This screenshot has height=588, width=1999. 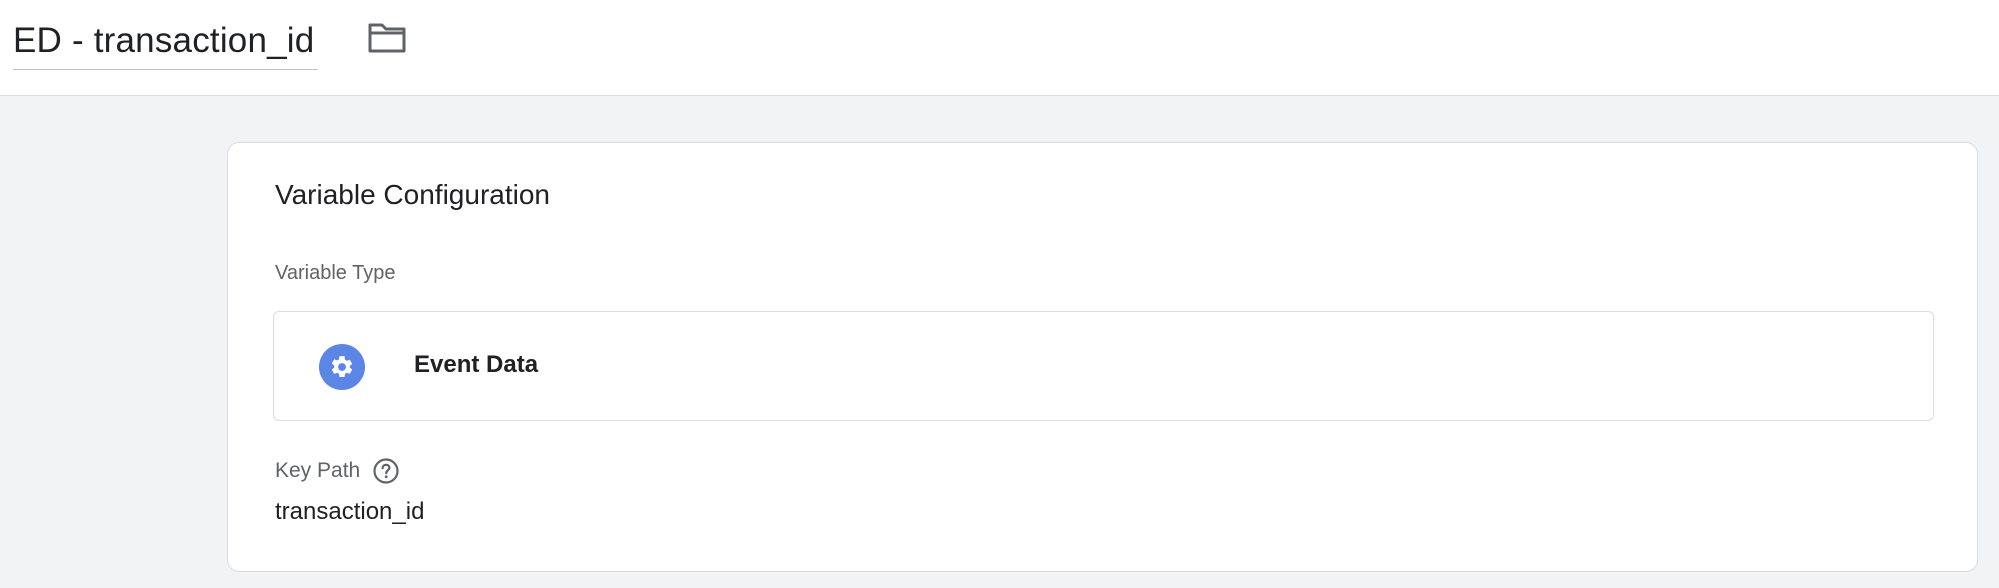 What do you see at coordinates (350, 511) in the screenshot?
I see `key-path-value: transaction_id` at bounding box center [350, 511].